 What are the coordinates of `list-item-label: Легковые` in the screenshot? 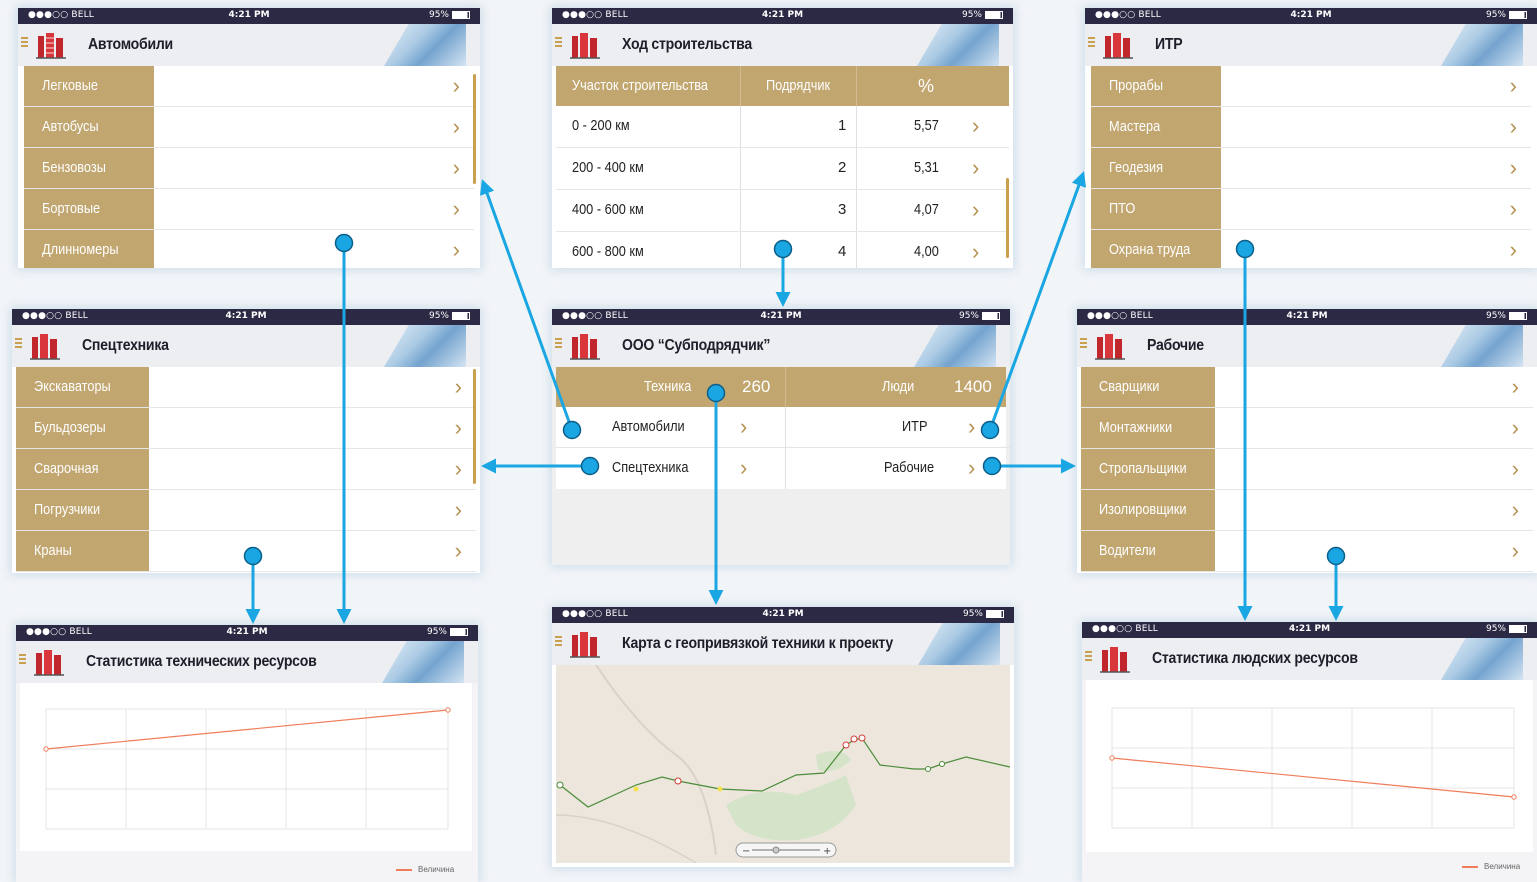 It's located at (70, 85).